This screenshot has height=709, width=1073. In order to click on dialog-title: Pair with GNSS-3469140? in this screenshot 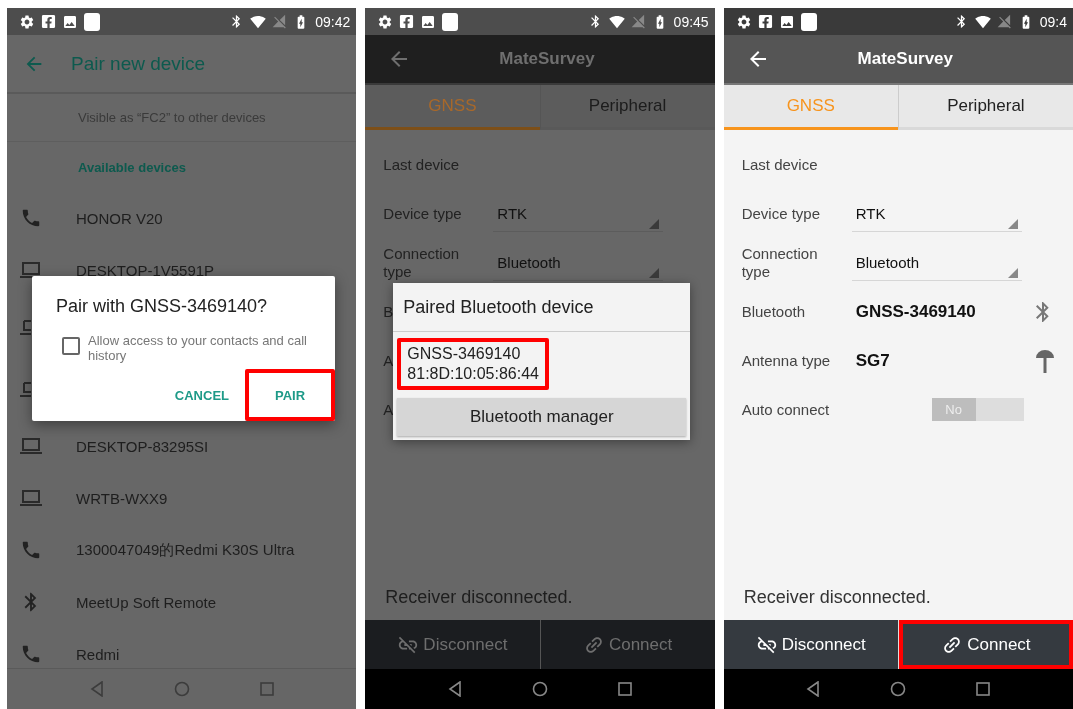, I will do `click(162, 306)`.